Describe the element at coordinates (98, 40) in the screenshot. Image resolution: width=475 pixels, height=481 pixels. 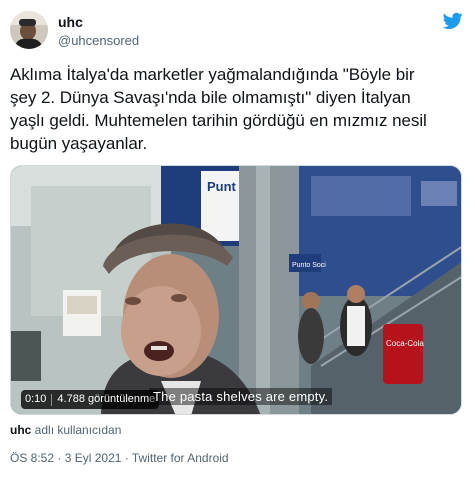
I see `author-handle: @uhcensored` at that location.